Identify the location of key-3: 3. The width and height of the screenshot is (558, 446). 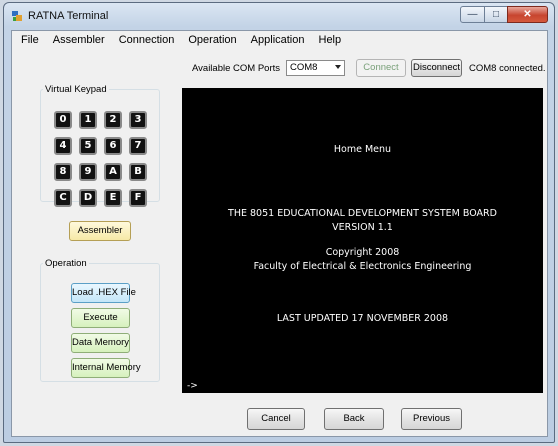
(138, 120).